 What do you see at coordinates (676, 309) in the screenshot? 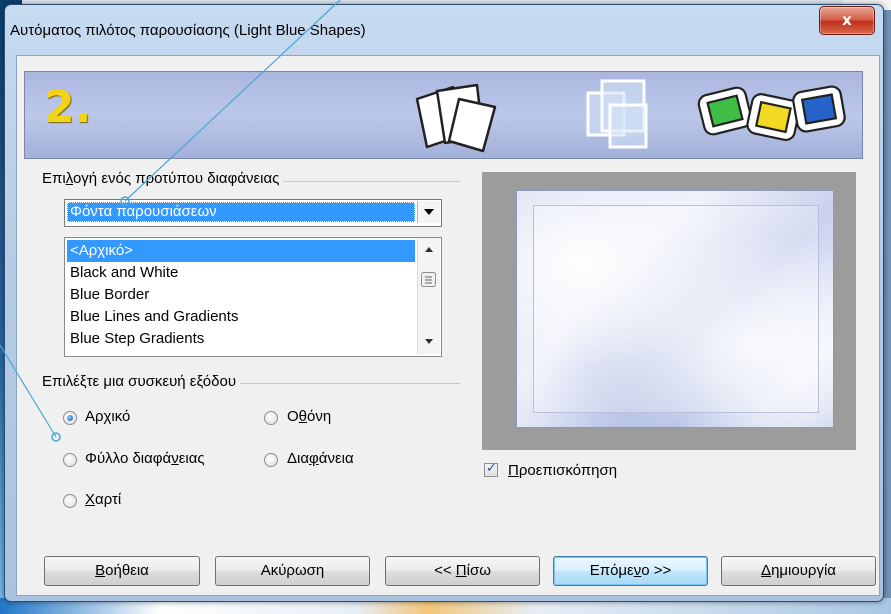
I see `preview-slide-content-area` at bounding box center [676, 309].